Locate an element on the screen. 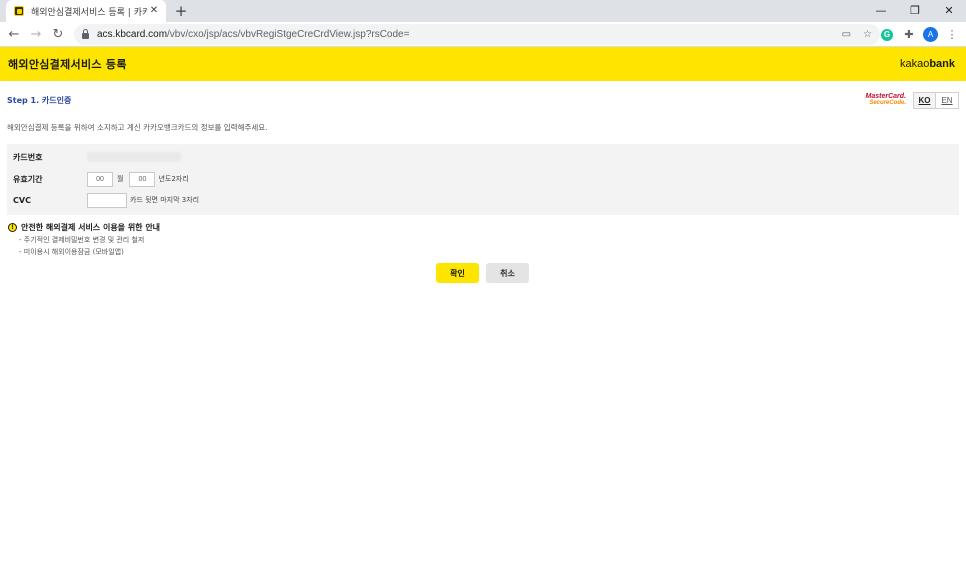 This screenshot has height=577, width=966. browser-tab-strip: 해외안심결제서비스 등록 | 카카오 ✕ + — ❐ ✕ is located at coordinates (483, 11).